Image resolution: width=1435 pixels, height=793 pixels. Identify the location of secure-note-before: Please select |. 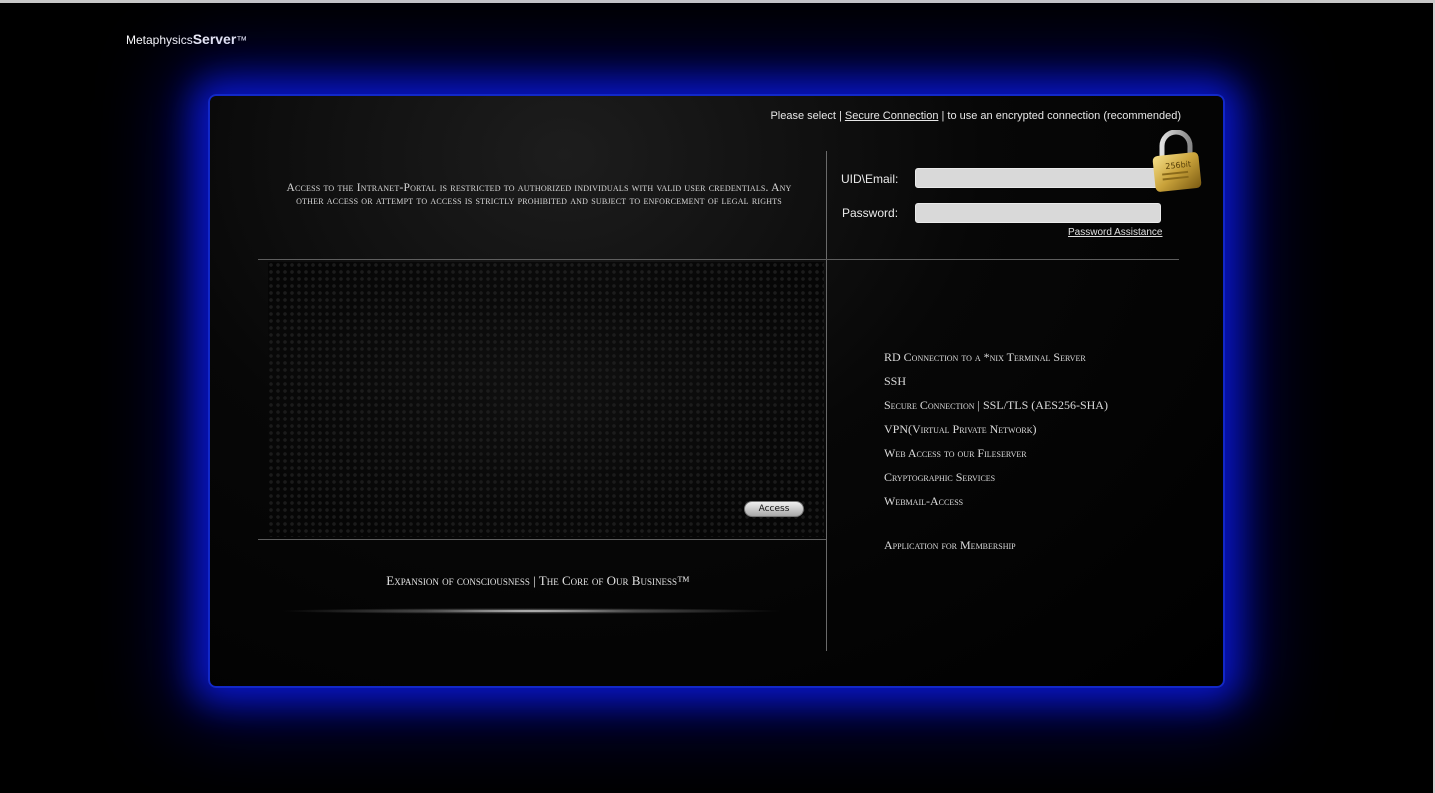
(807, 116).